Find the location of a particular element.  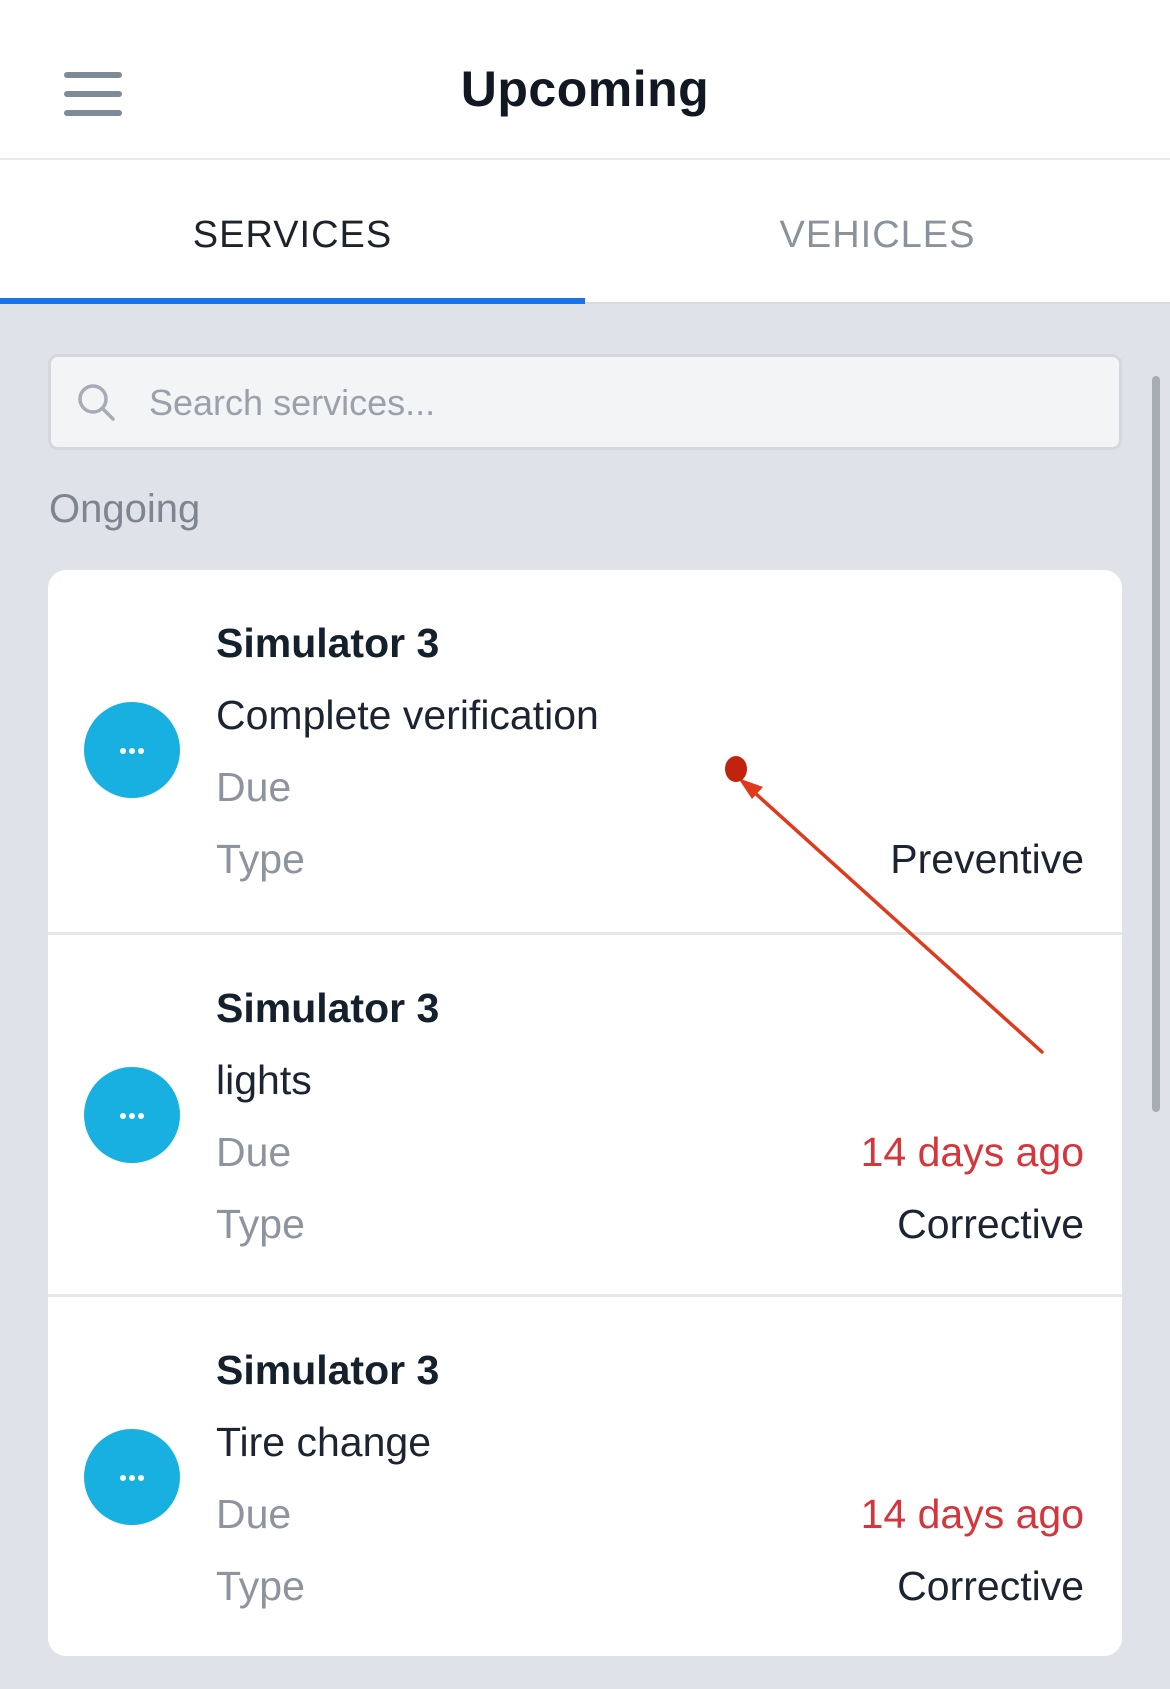

tab-bar: SERVICES VEHICLES is located at coordinates (585, 232).